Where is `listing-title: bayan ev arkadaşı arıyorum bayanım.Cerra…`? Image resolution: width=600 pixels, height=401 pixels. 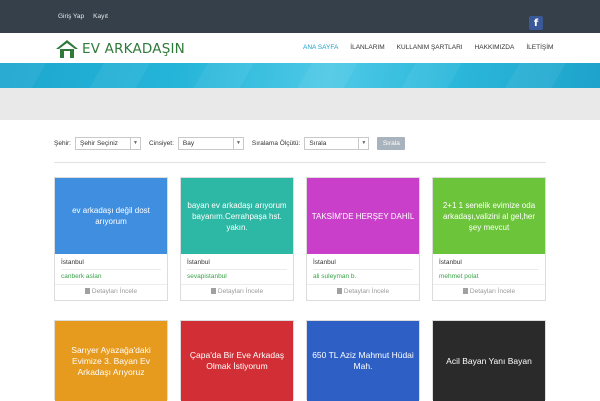 listing-title: bayan ev arkadaşı arıyorum bayanım.Cerra… is located at coordinates (237, 216).